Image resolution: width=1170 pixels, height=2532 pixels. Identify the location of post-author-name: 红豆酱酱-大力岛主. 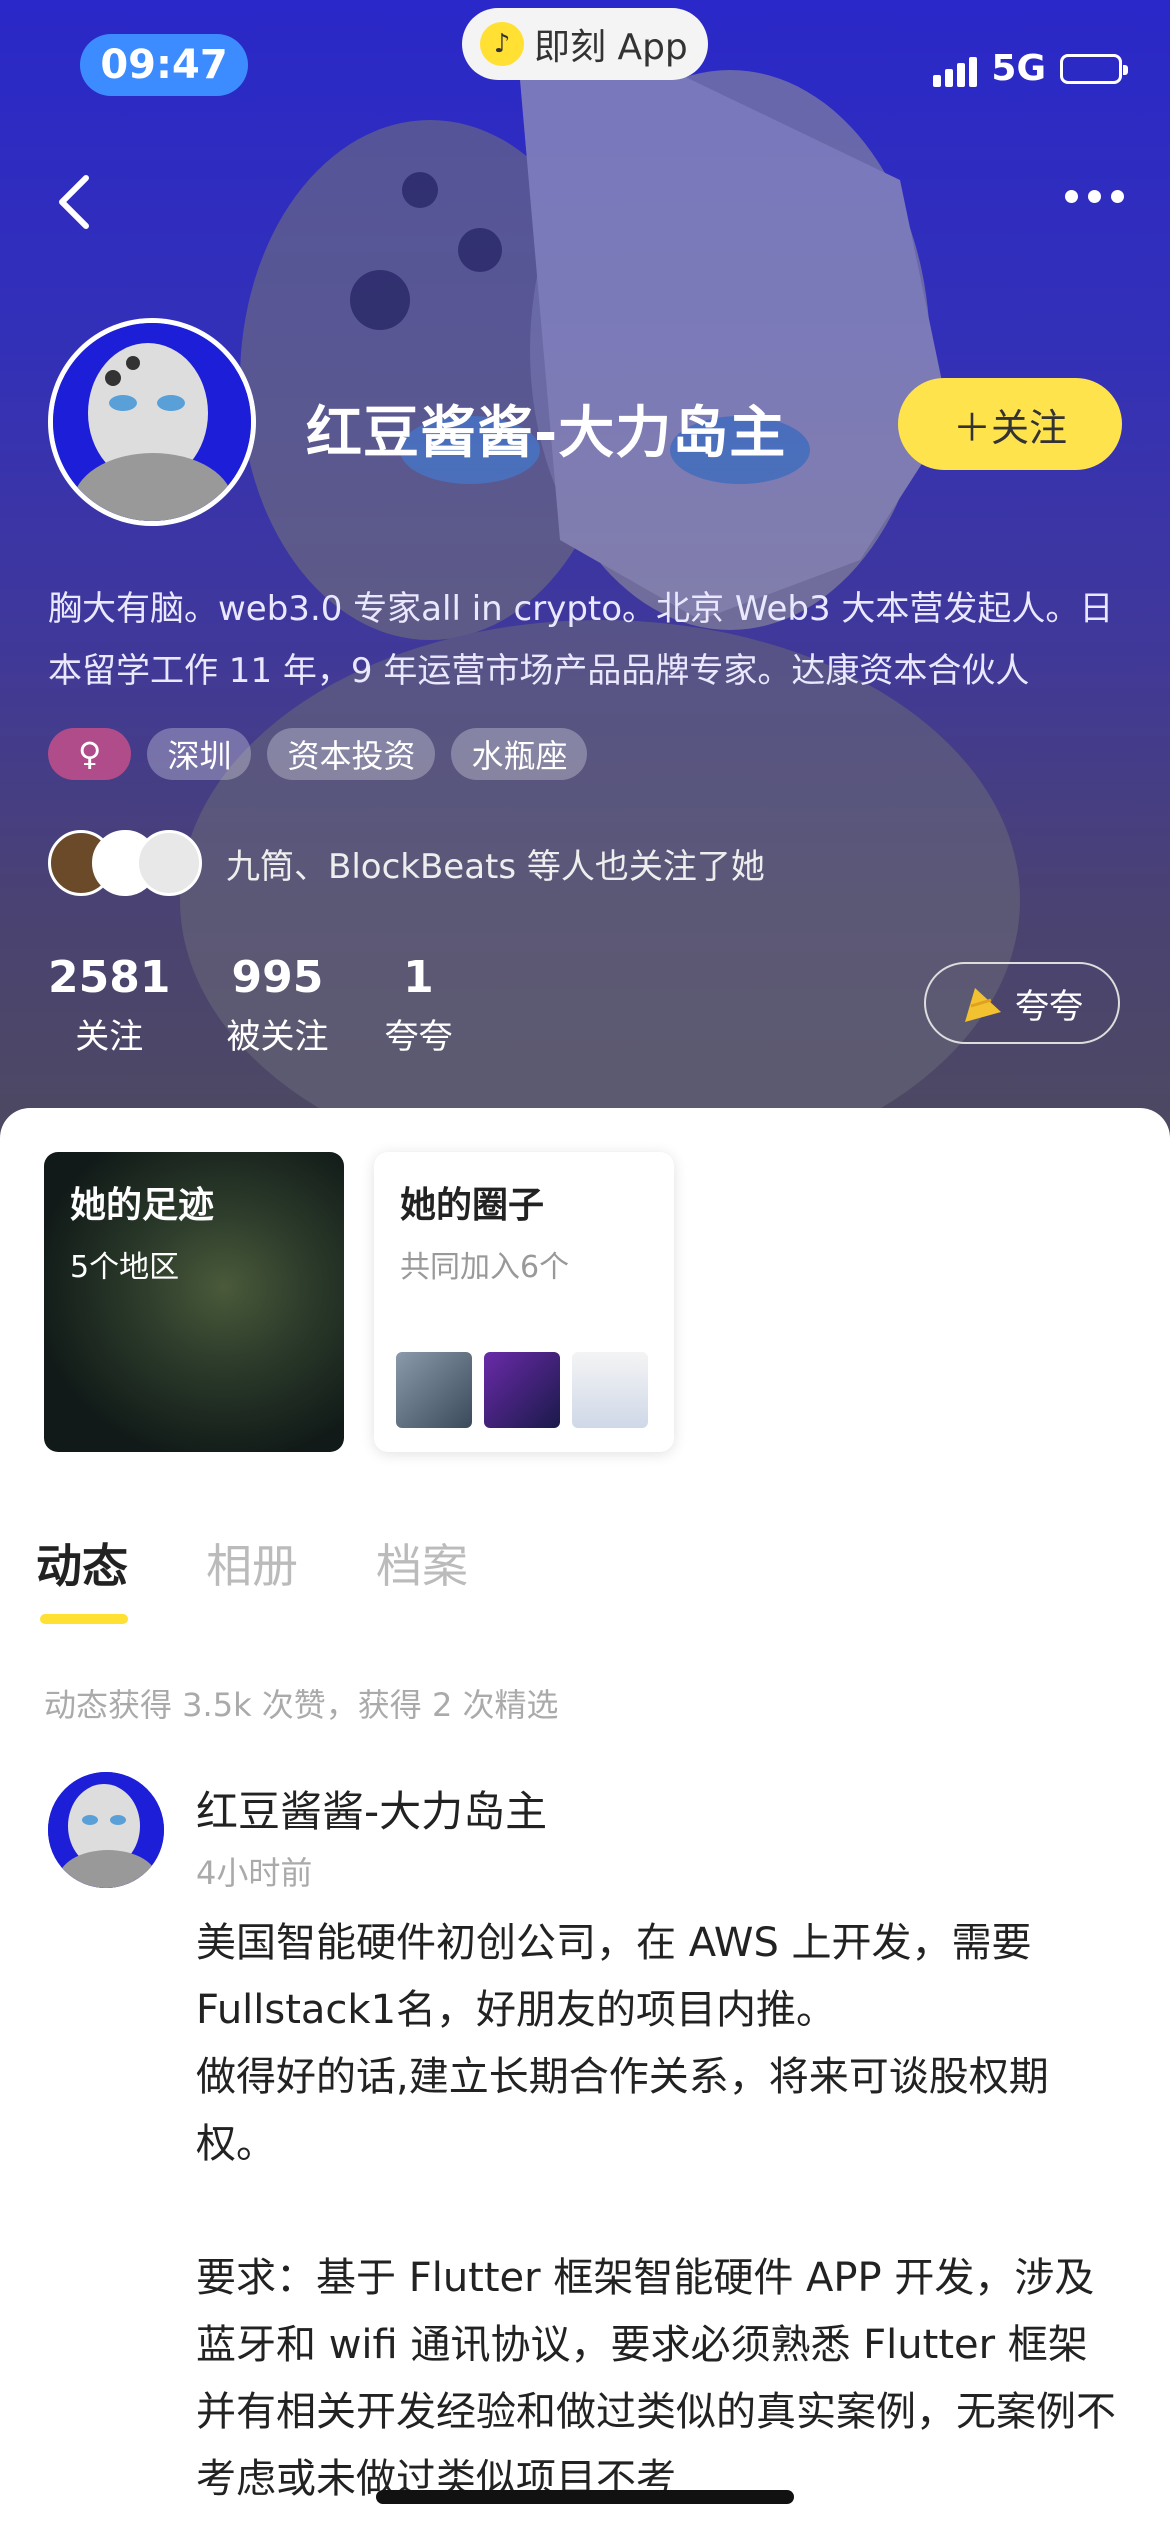
(371, 1808).